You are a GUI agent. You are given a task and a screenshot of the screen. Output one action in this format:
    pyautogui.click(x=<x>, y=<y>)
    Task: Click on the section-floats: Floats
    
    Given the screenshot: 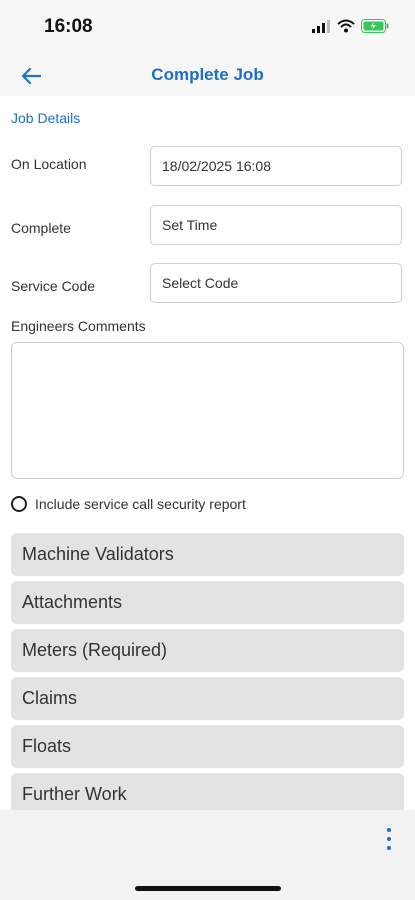 What is the action you would take?
    pyautogui.click(x=207, y=746)
    